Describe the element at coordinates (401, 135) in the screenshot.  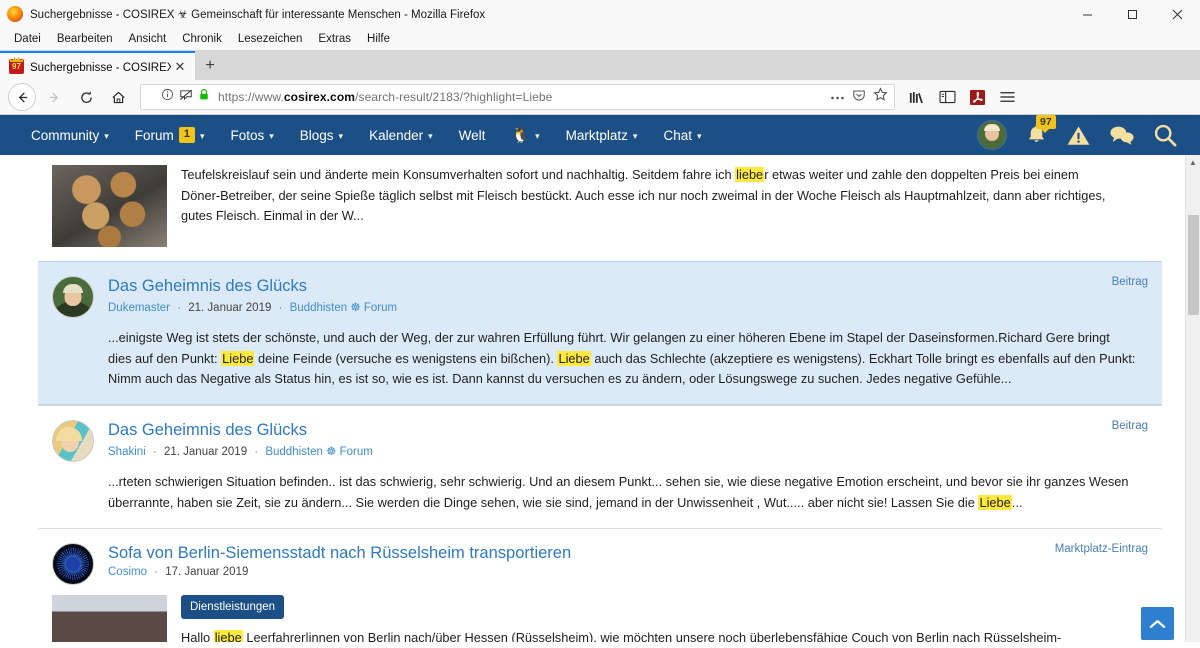
I see `nav-item-kalender: Kalender ▾` at that location.